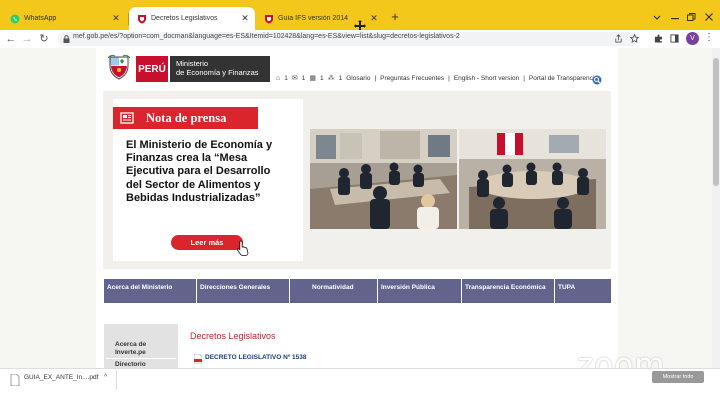 This screenshot has height=405, width=720. What do you see at coordinates (295, 78) in the screenshot?
I see `mail-icon: ✉` at bounding box center [295, 78].